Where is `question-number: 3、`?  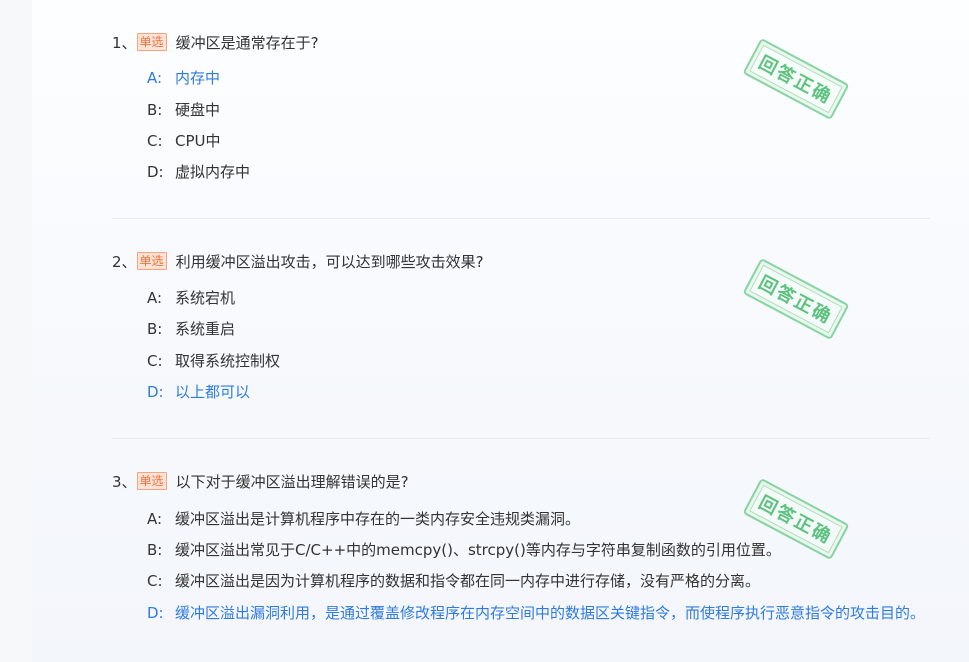 question-number: 3、 is located at coordinates (124, 481).